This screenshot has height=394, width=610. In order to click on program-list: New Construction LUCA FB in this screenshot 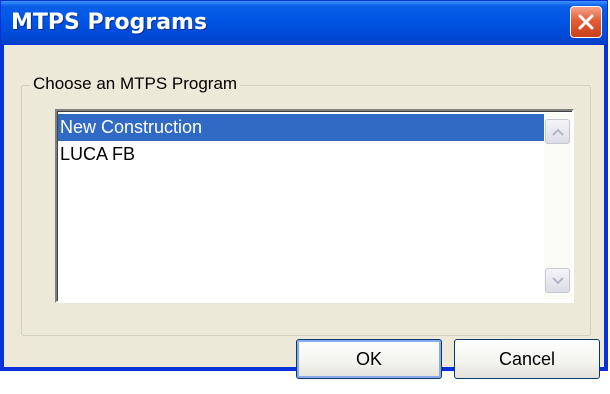, I will do `click(301, 141)`.